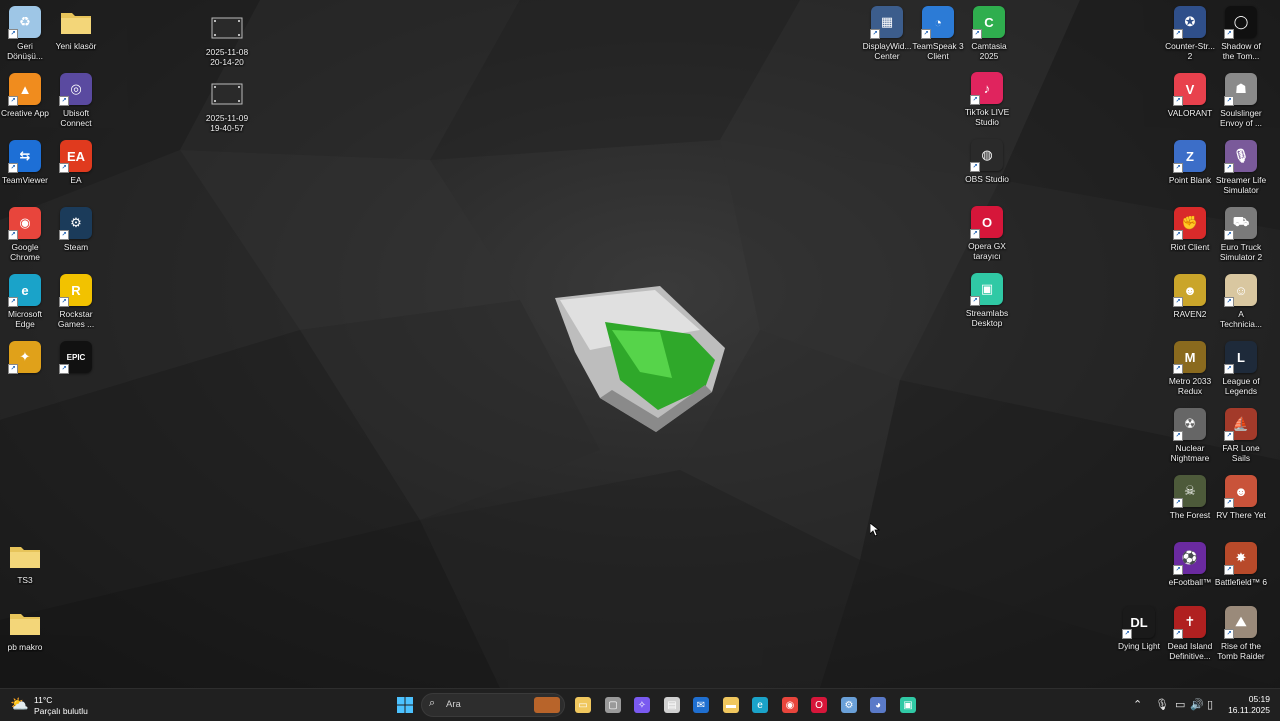 The height and width of the screenshot is (721, 1280). I want to click on start-button, so click(405, 705).